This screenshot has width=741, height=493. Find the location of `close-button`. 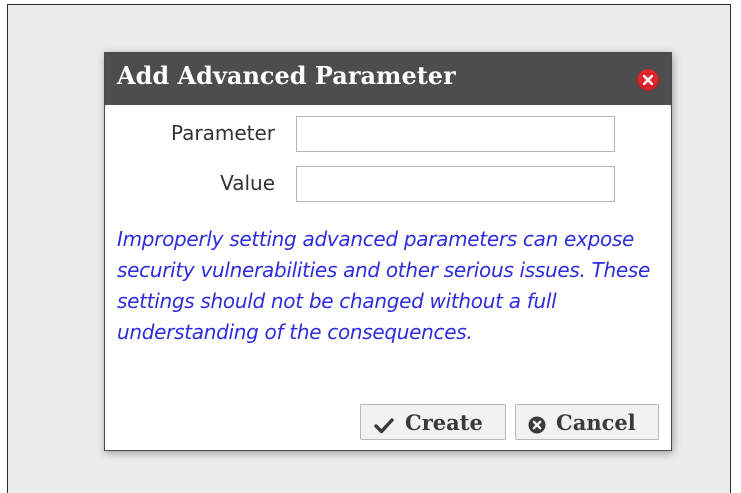

close-button is located at coordinates (648, 80).